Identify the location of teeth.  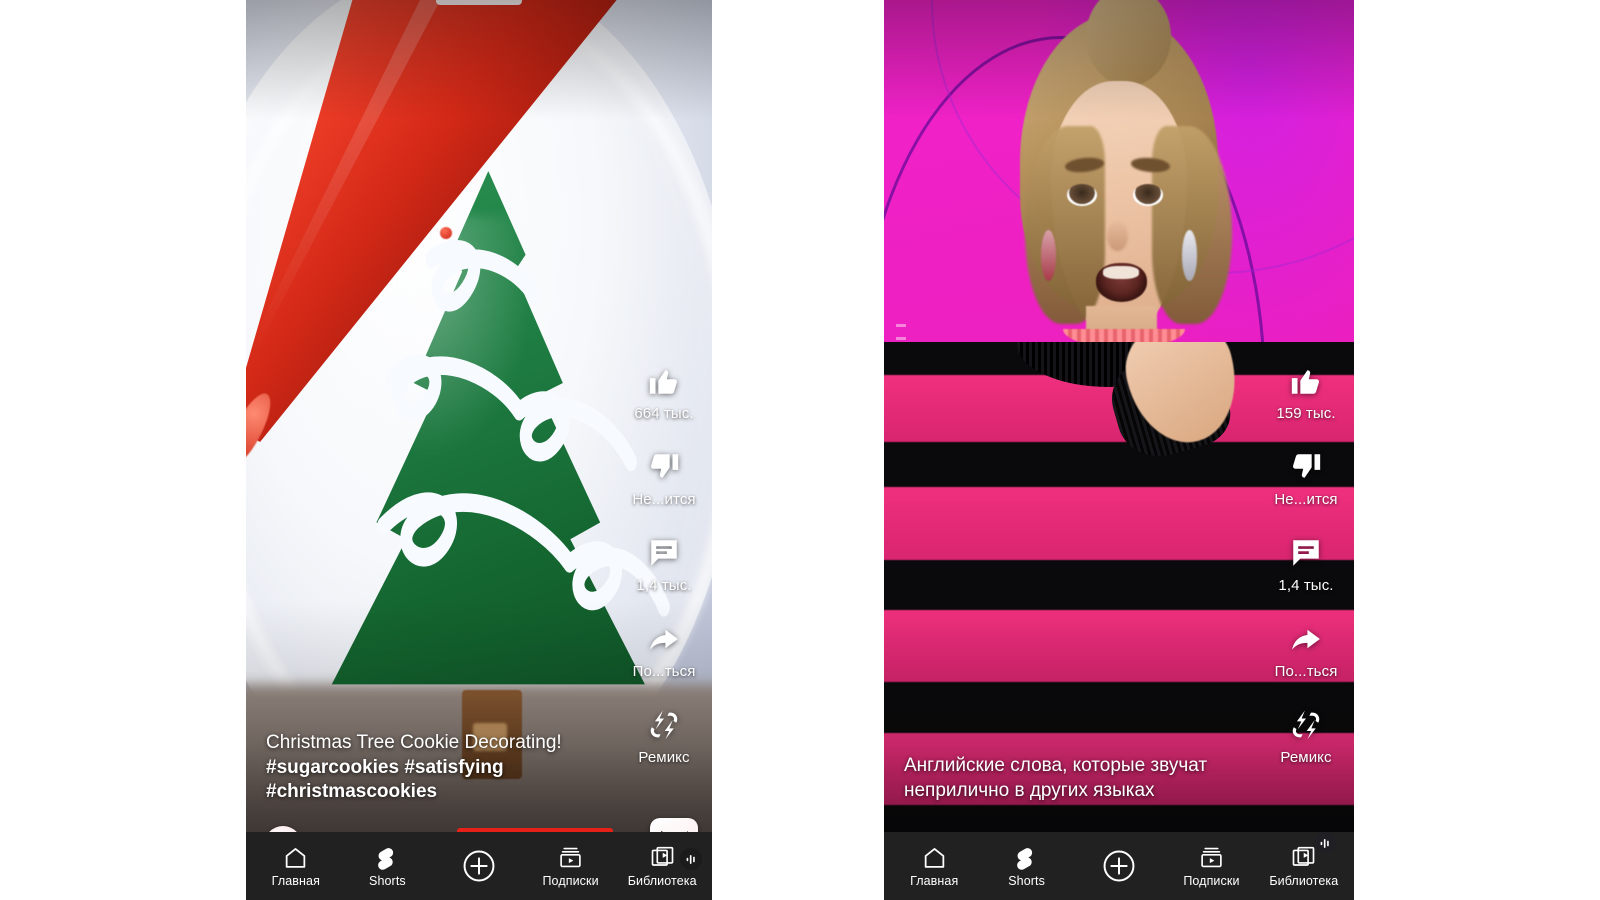
(1121, 272).